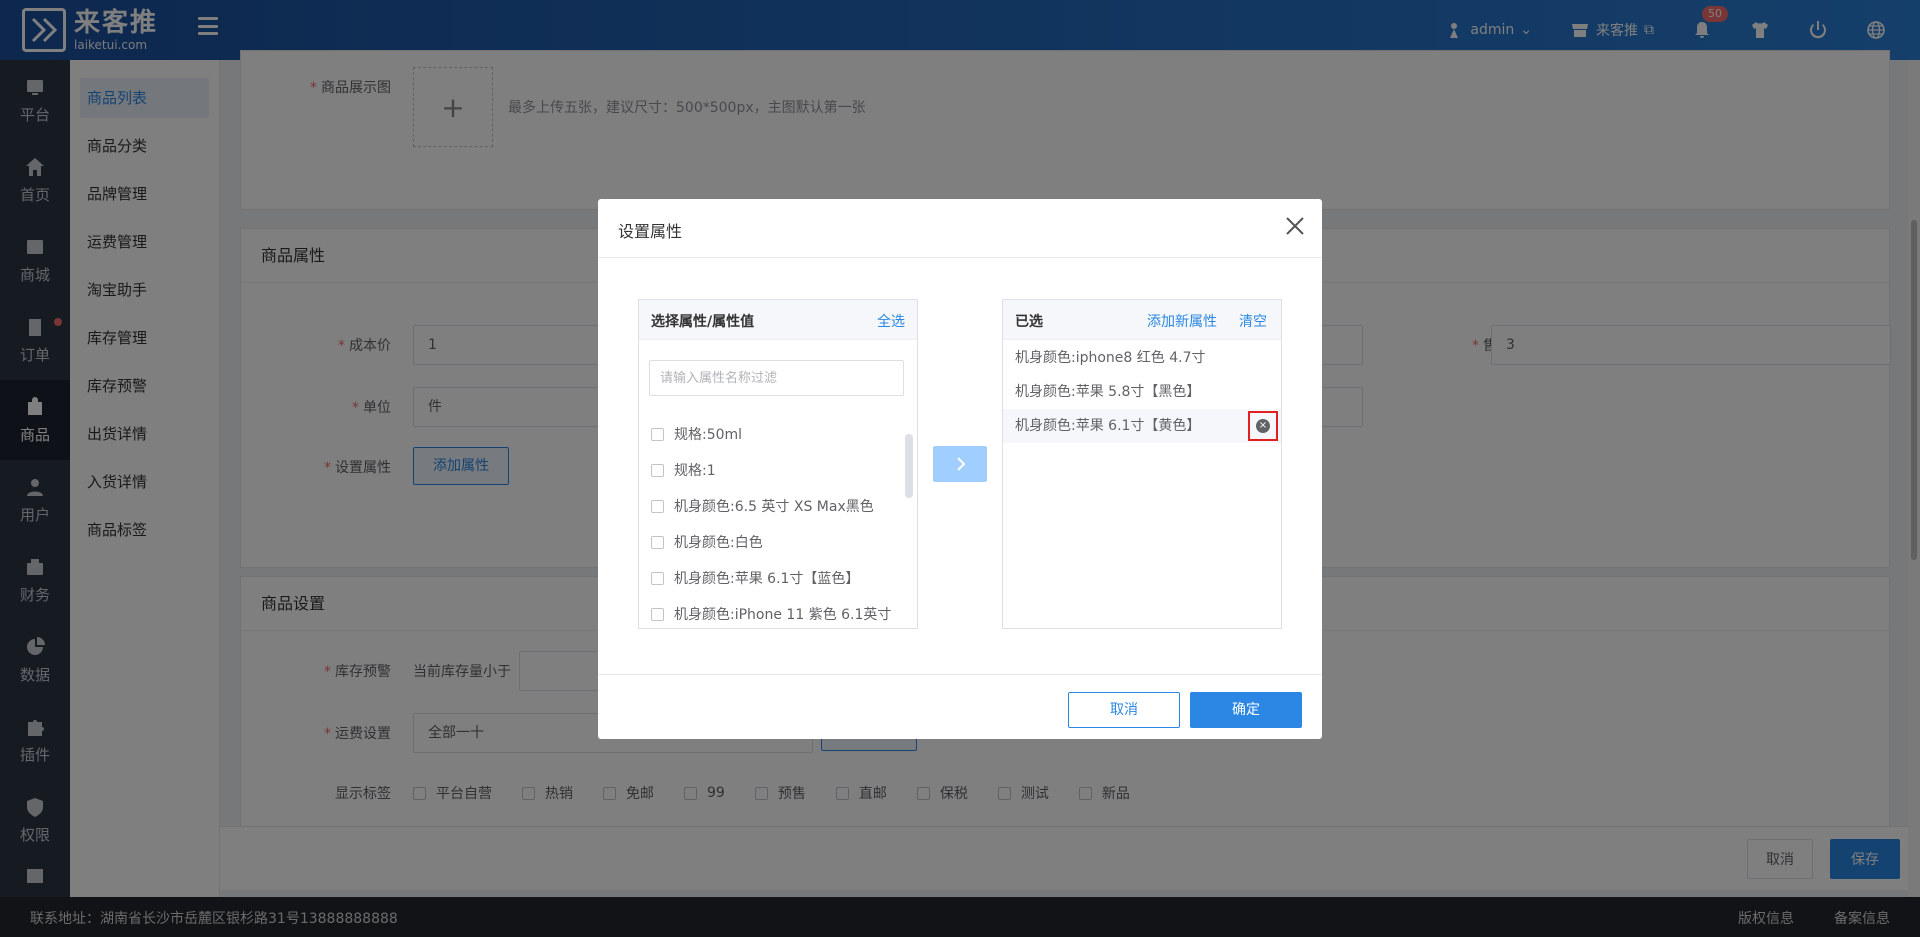 This screenshot has width=1920, height=937. What do you see at coordinates (1246, 710) in the screenshot?
I see `dialog-confirm-button: 确定` at bounding box center [1246, 710].